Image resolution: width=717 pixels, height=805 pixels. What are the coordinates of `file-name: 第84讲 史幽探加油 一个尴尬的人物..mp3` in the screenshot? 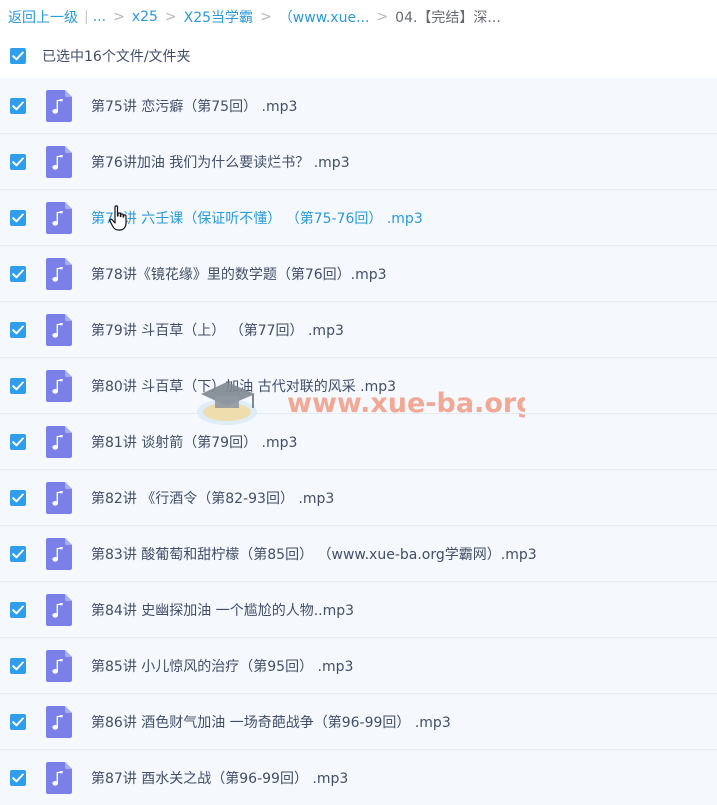 It's located at (223, 610).